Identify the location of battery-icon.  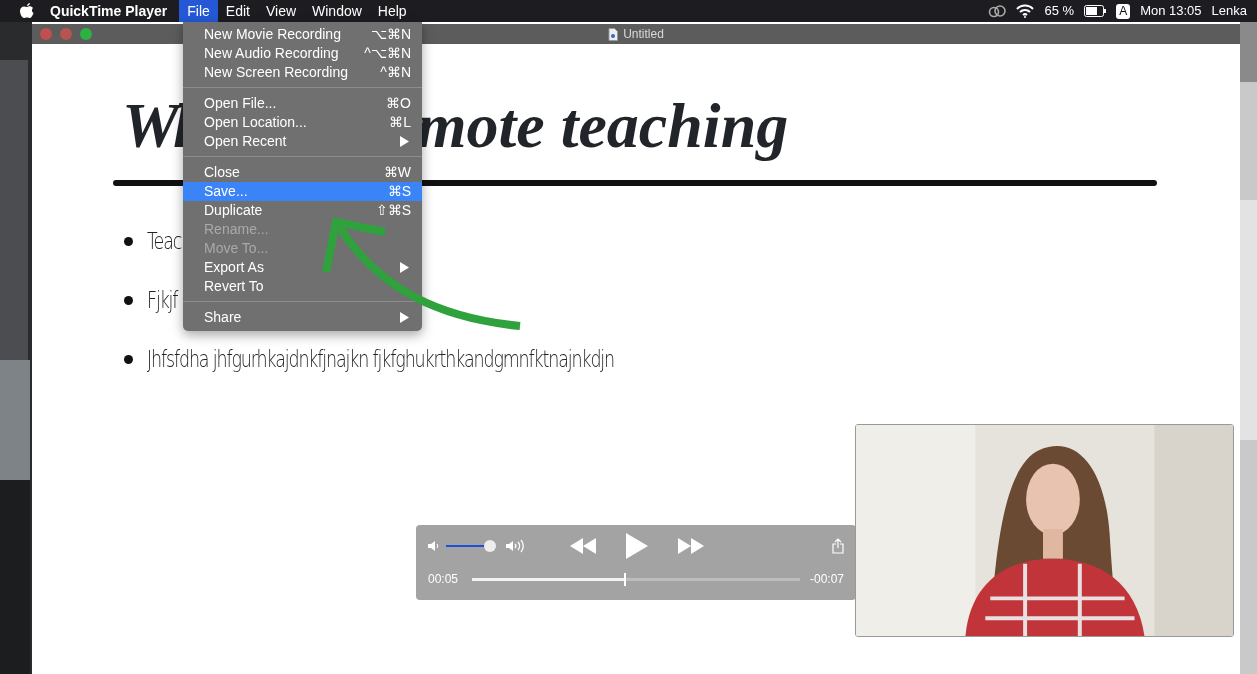
(1095, 11).